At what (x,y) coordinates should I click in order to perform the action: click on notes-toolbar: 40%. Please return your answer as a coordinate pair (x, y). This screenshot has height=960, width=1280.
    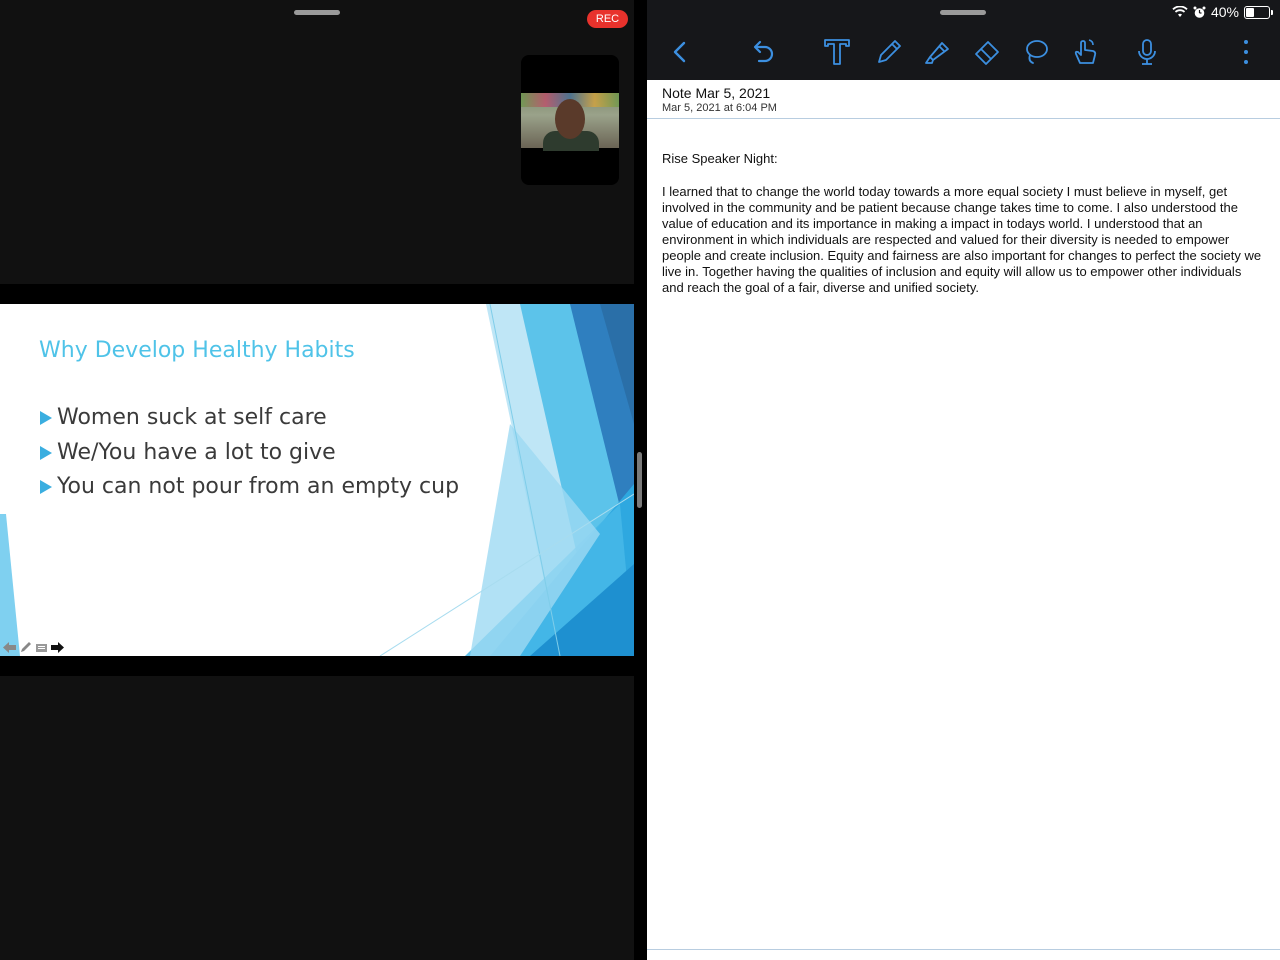
    Looking at the image, I should click on (963, 40).